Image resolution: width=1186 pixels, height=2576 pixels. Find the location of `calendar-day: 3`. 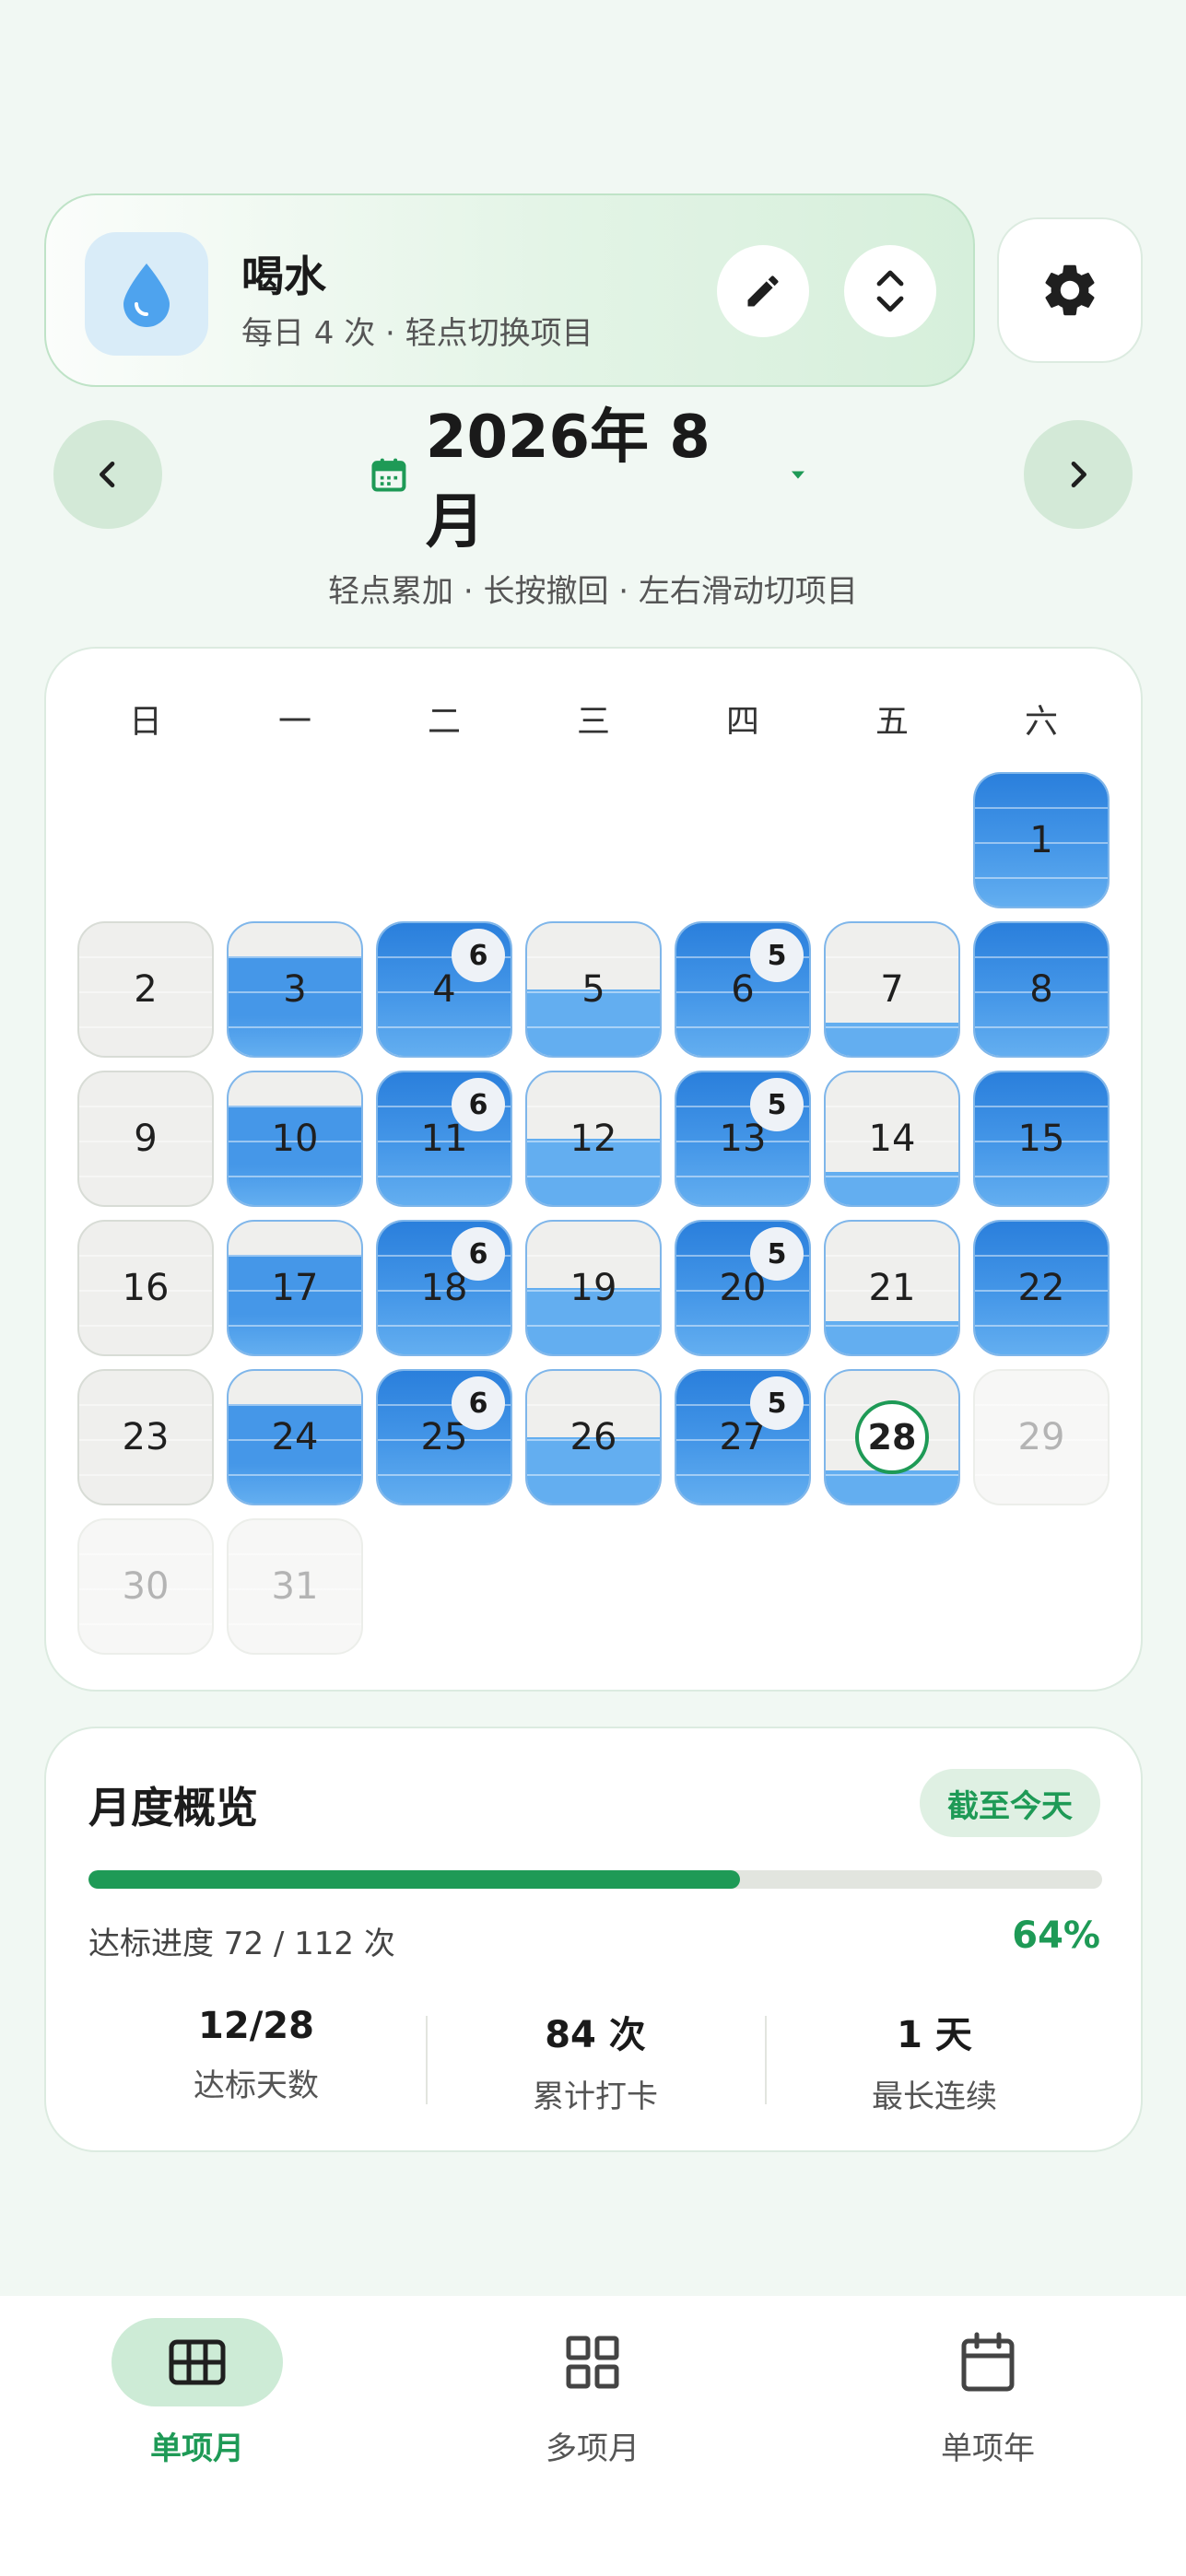

calendar-day: 3 is located at coordinates (295, 989).